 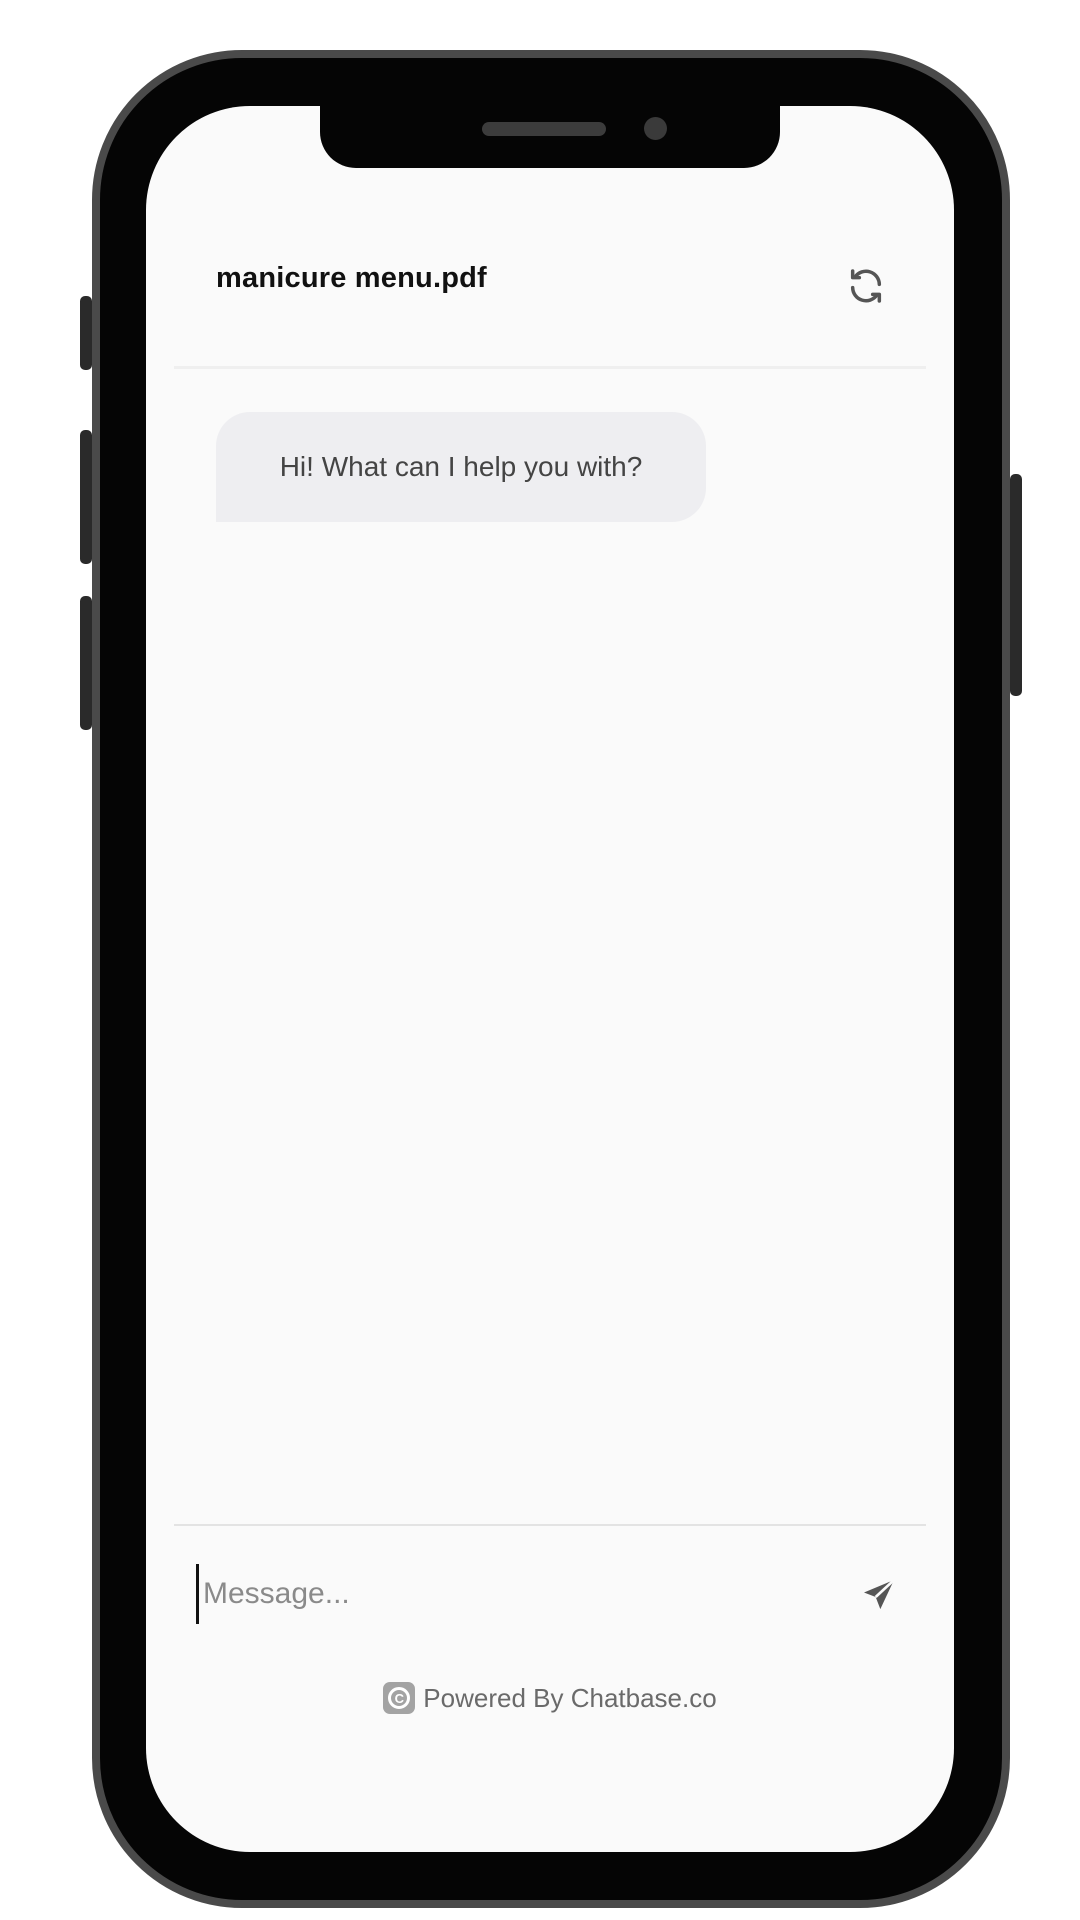 I want to click on volume-down-button, so click(x=86, y=663).